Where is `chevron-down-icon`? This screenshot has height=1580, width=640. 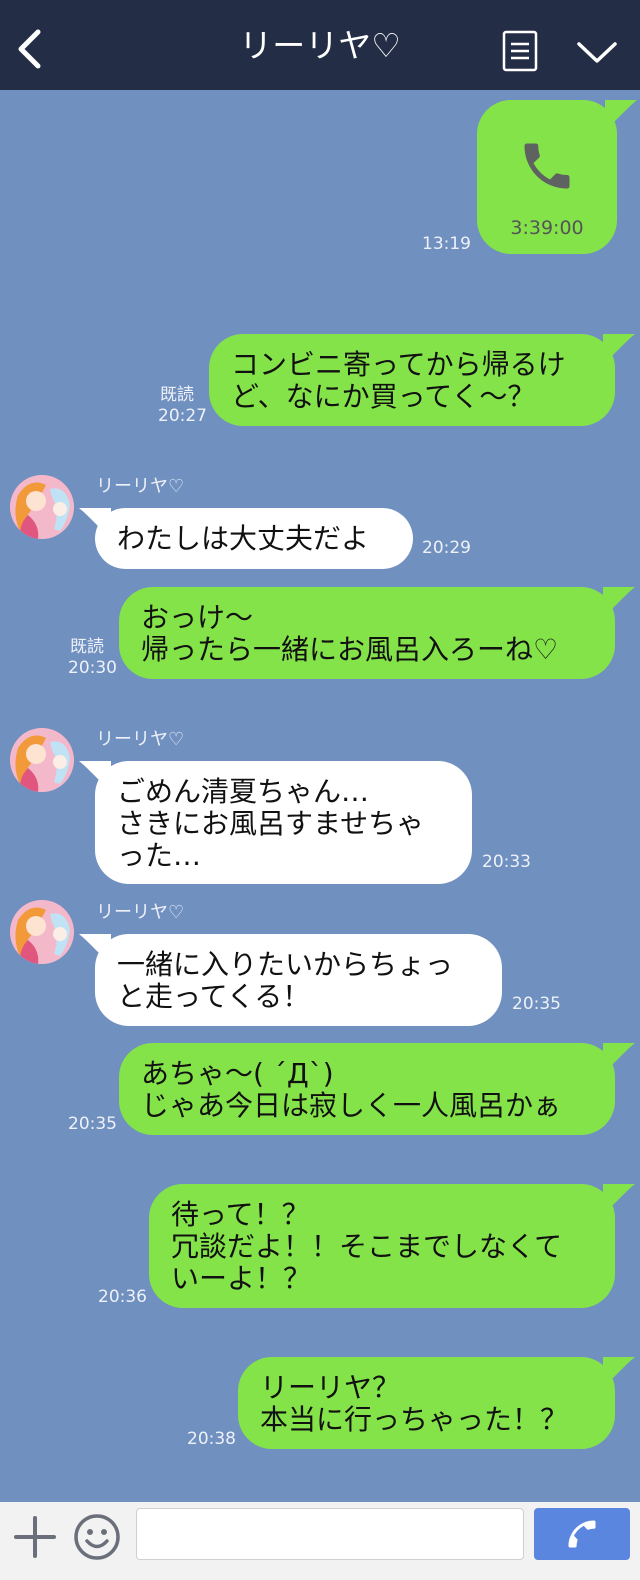
chevron-down-icon is located at coordinates (597, 53).